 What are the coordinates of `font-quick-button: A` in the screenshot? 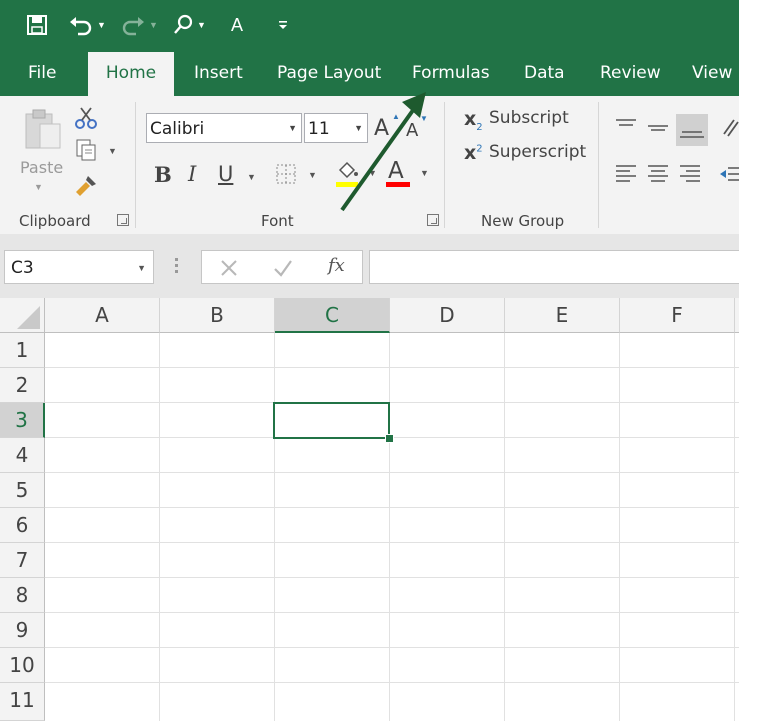 It's located at (237, 25).